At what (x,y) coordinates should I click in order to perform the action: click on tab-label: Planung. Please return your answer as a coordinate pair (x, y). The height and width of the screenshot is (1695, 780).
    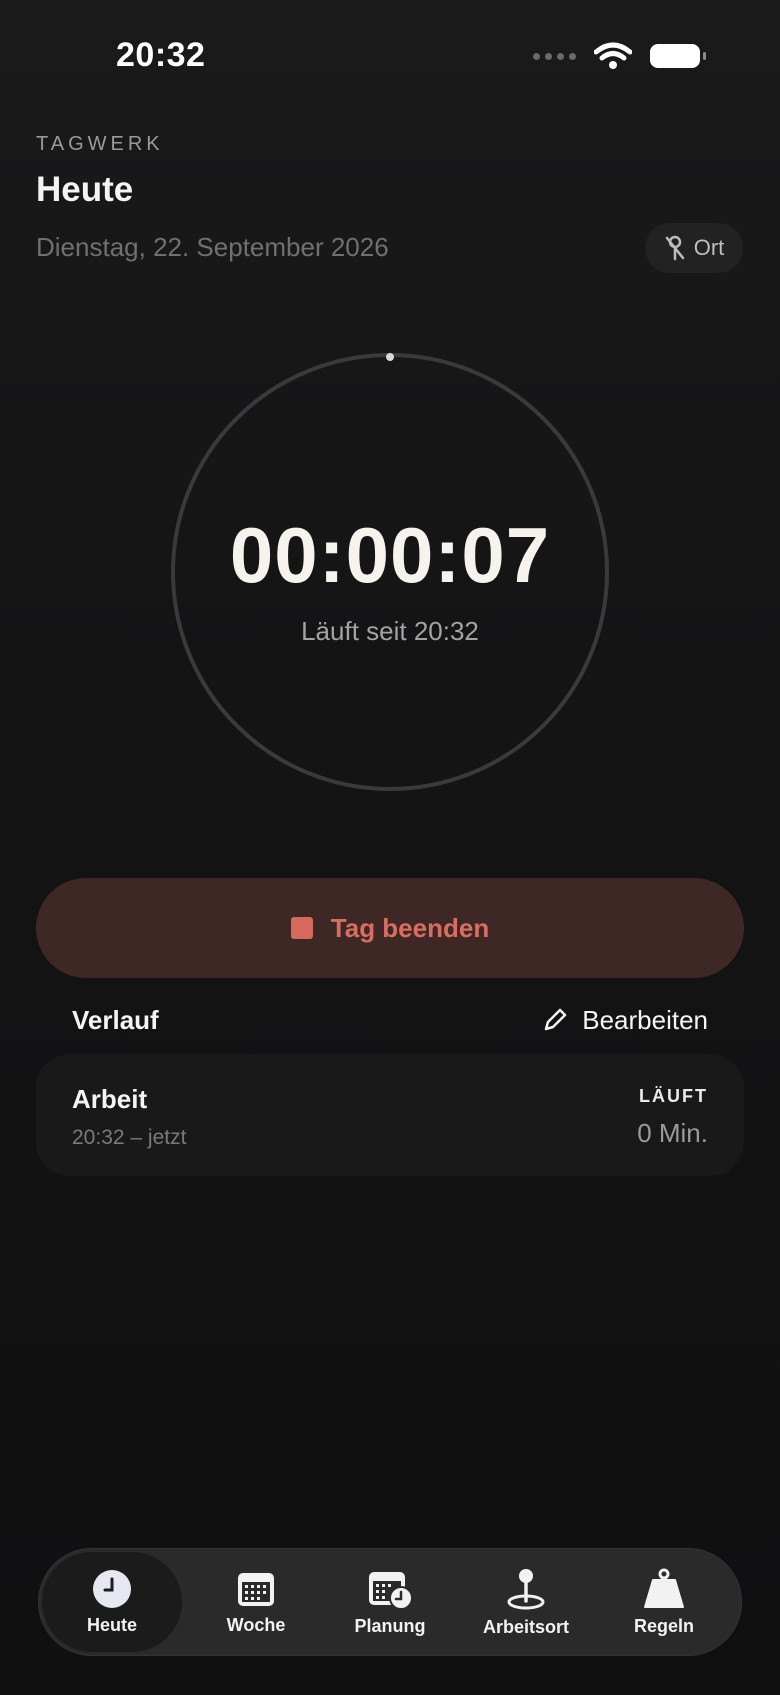
    Looking at the image, I should click on (390, 1625).